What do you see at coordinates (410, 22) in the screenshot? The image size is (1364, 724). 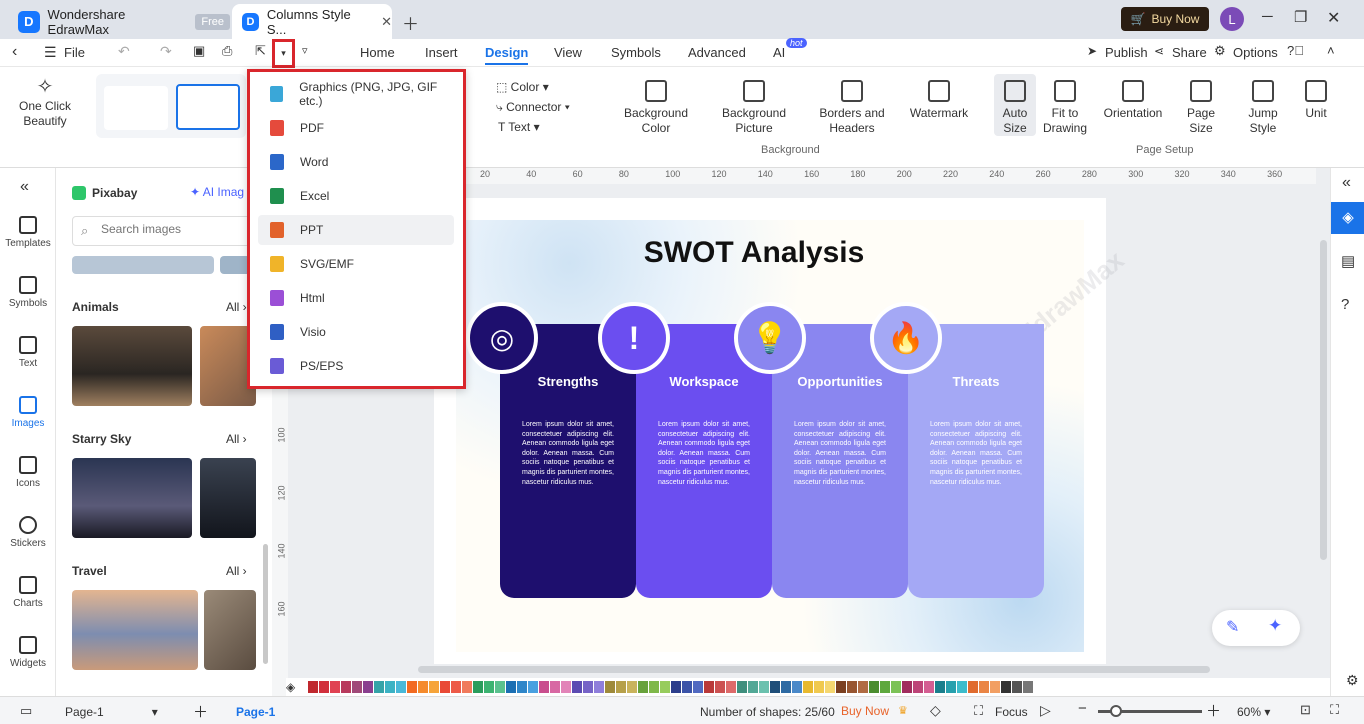 I see `new-tab-icon: ＋` at bounding box center [410, 22].